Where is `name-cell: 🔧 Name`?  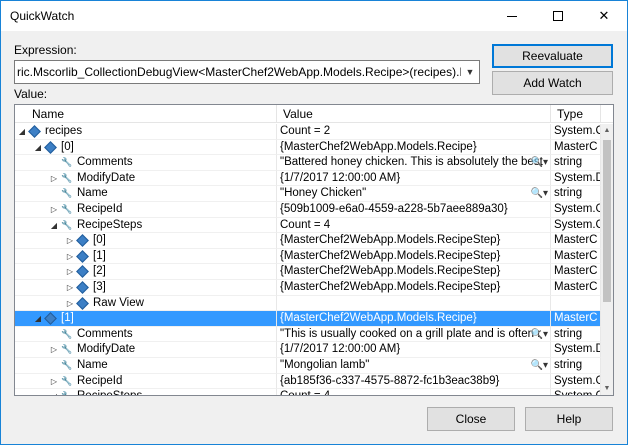
name-cell: 🔧 Name is located at coordinates (146, 366).